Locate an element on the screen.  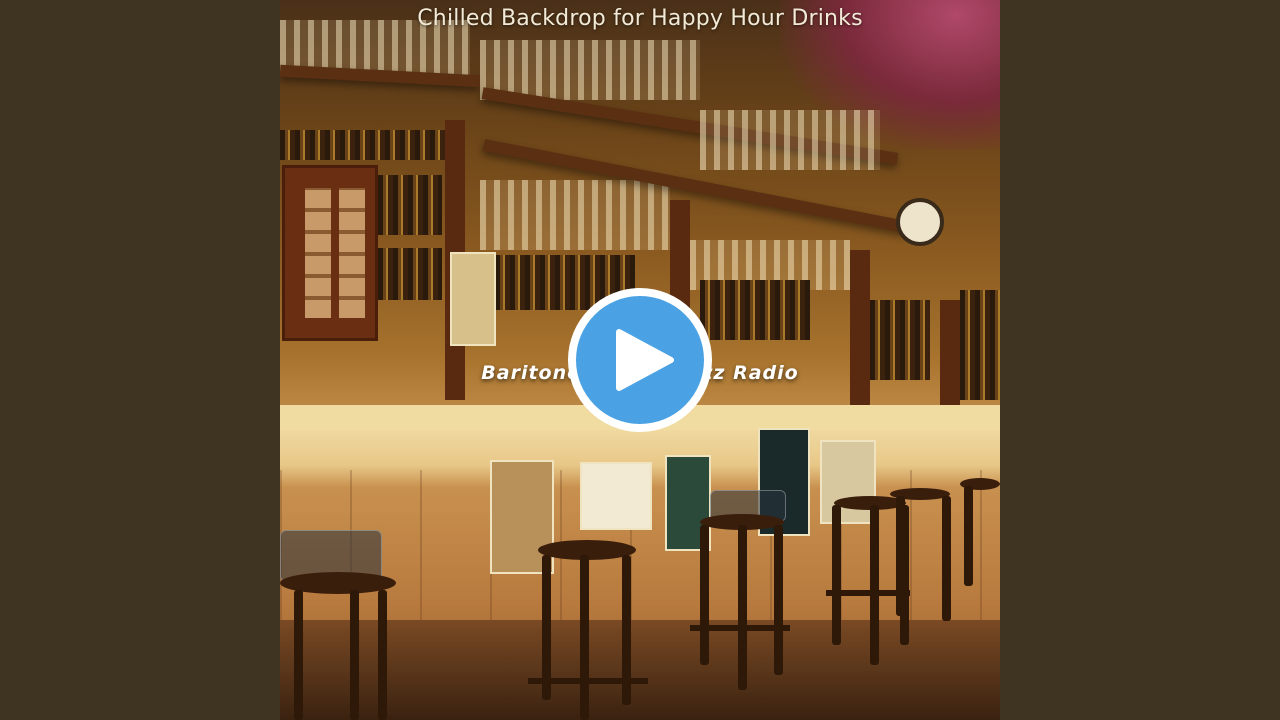
play-icon is located at coordinates (645, 360).